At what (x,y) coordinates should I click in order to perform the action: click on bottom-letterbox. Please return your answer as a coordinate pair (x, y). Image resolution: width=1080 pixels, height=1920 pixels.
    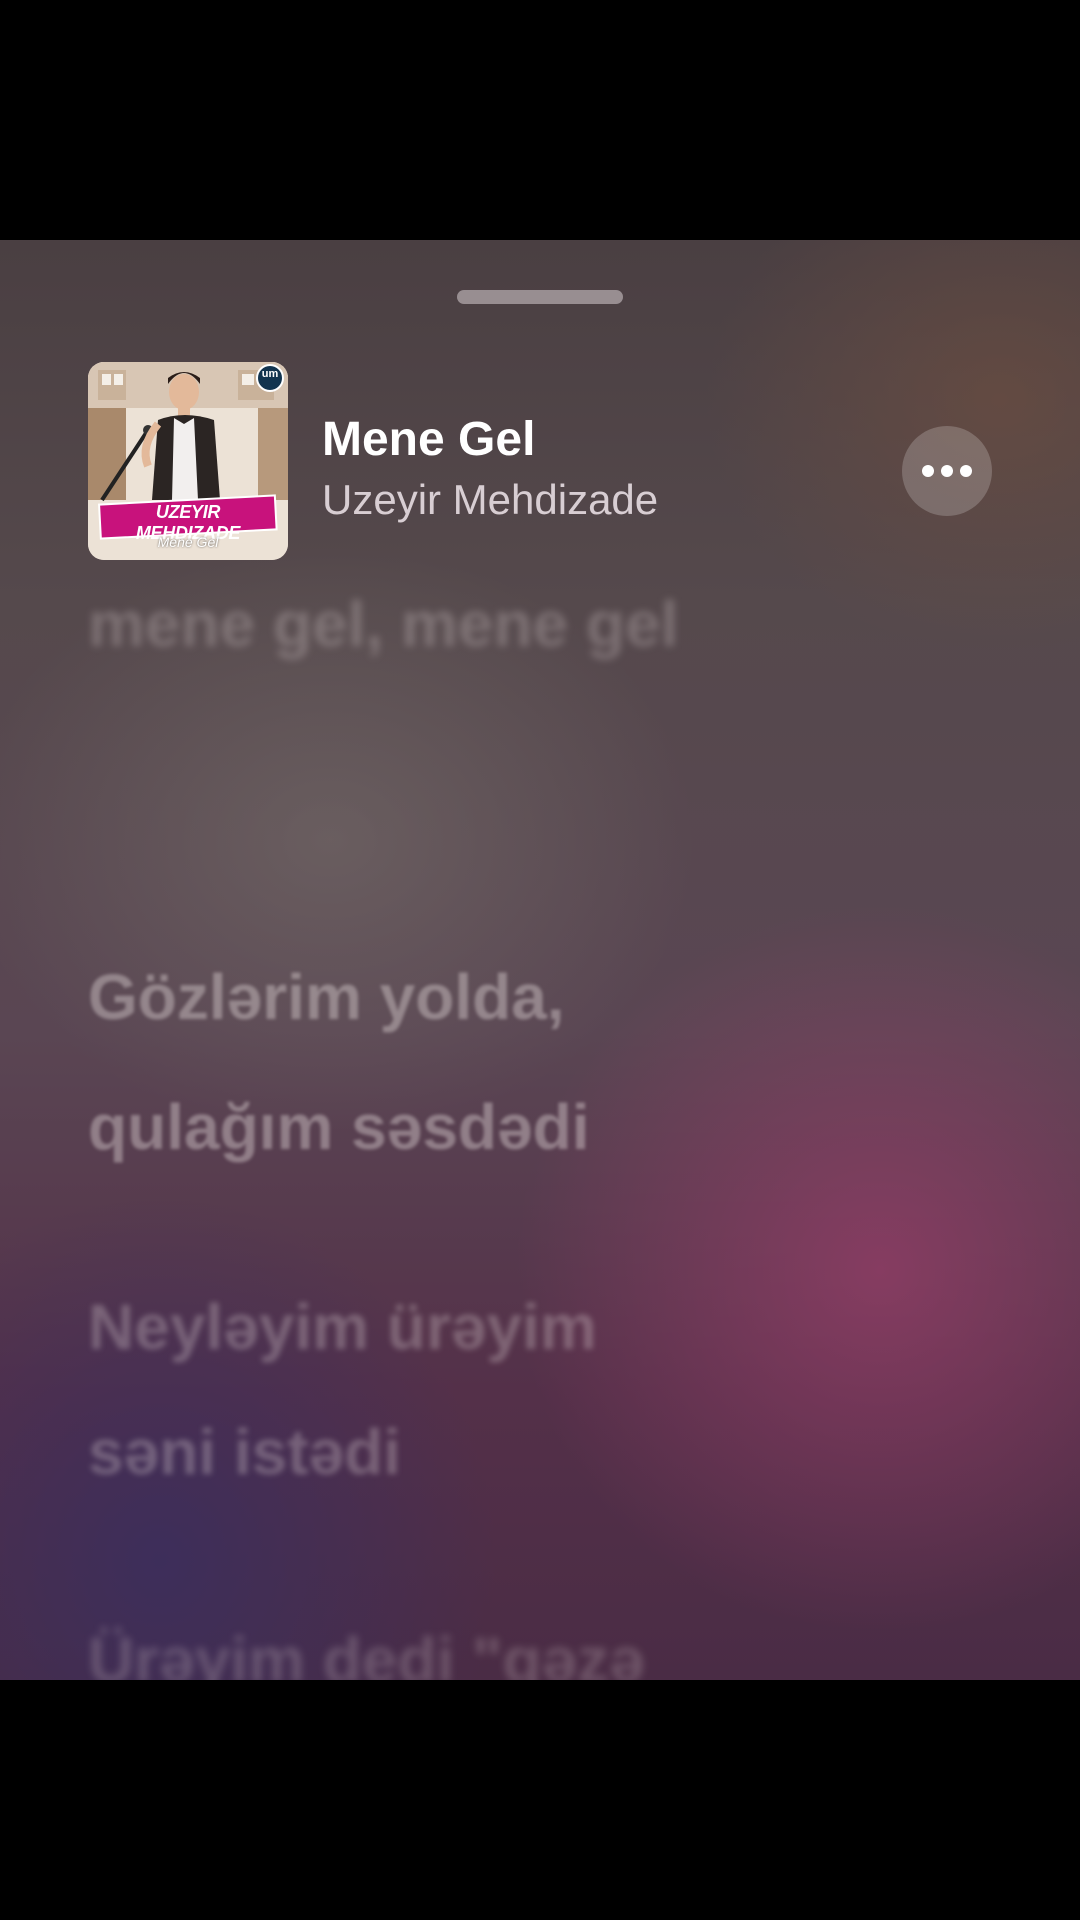
    Looking at the image, I should click on (540, 1800).